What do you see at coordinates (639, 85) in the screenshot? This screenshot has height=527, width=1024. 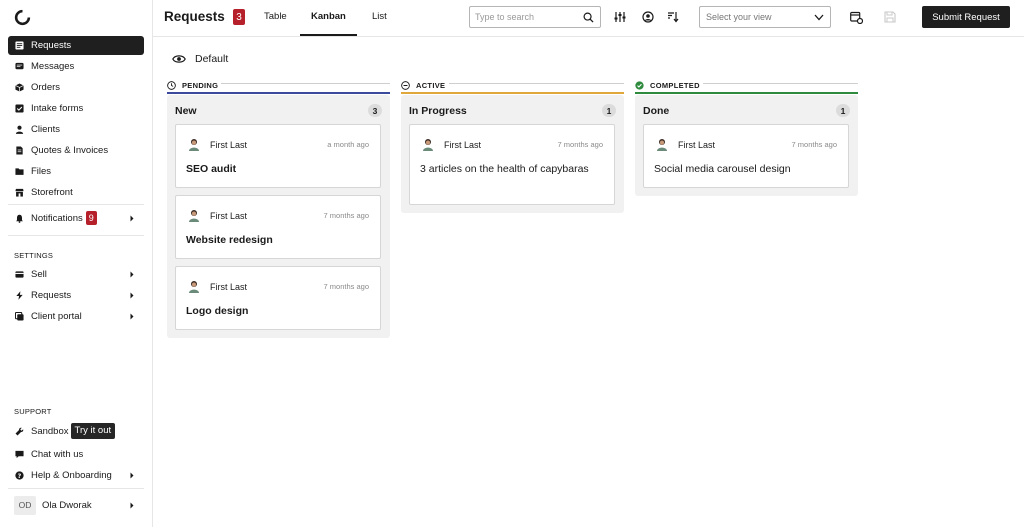 I see `check-circle-icon` at bounding box center [639, 85].